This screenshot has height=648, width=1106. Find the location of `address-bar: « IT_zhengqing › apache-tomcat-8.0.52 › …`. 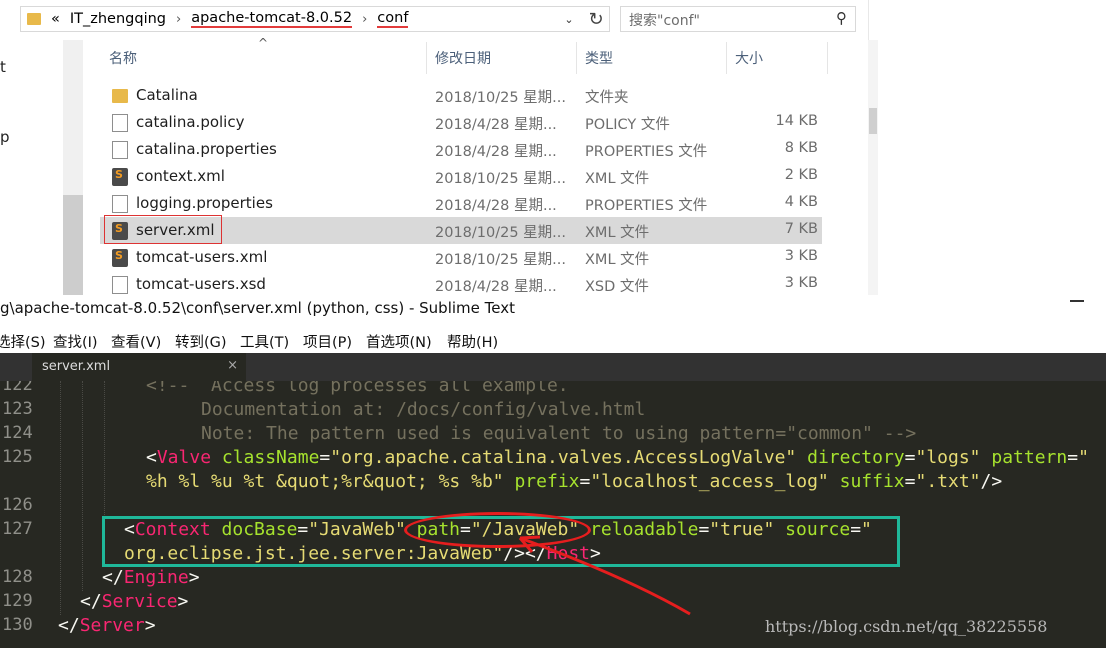

address-bar: « IT_zhengqing › apache-tomcat-8.0.52 › … is located at coordinates (315, 19).